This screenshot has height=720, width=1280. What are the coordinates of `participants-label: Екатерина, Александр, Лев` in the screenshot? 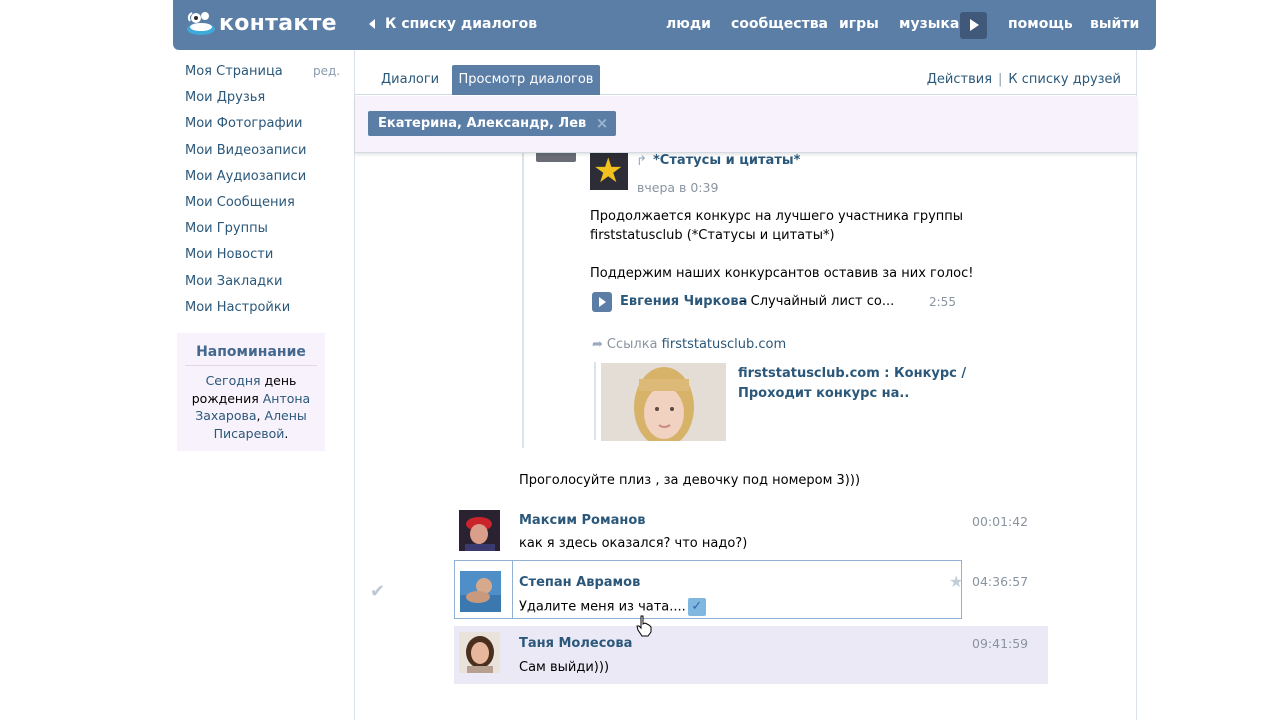 It's located at (482, 123).